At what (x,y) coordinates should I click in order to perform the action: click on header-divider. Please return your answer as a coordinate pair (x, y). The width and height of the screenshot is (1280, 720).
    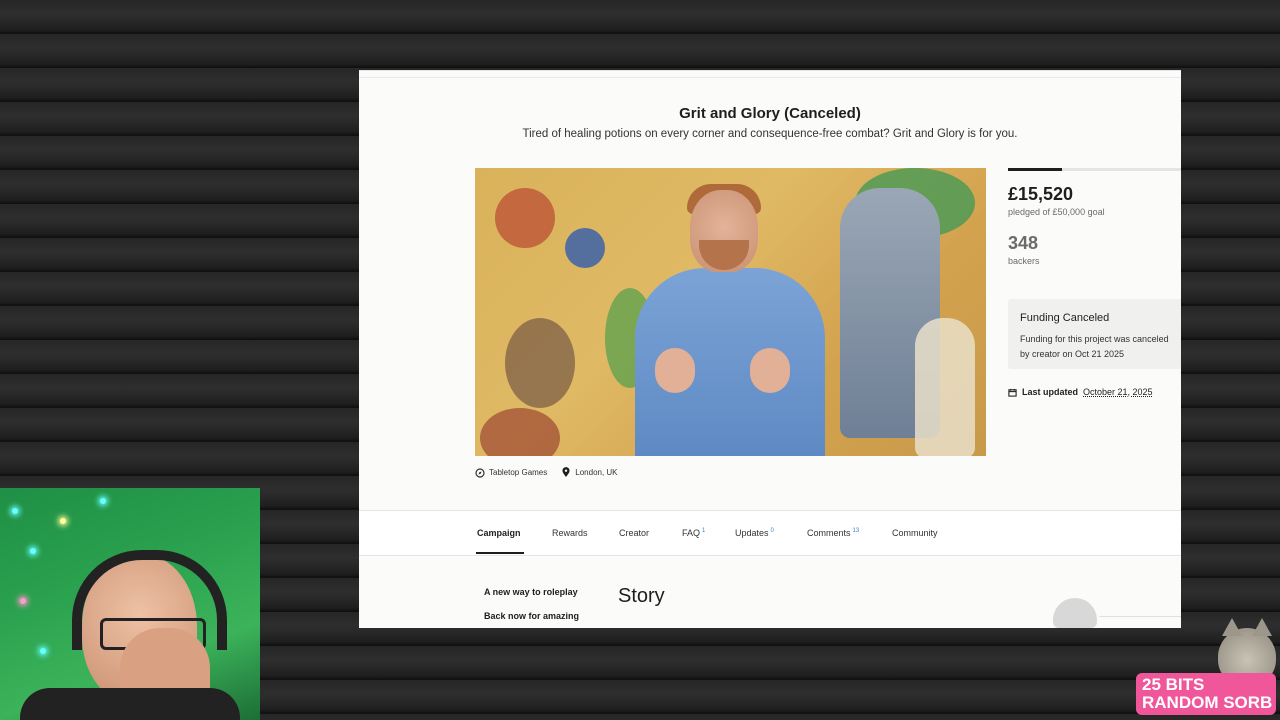
    Looking at the image, I should click on (770, 77).